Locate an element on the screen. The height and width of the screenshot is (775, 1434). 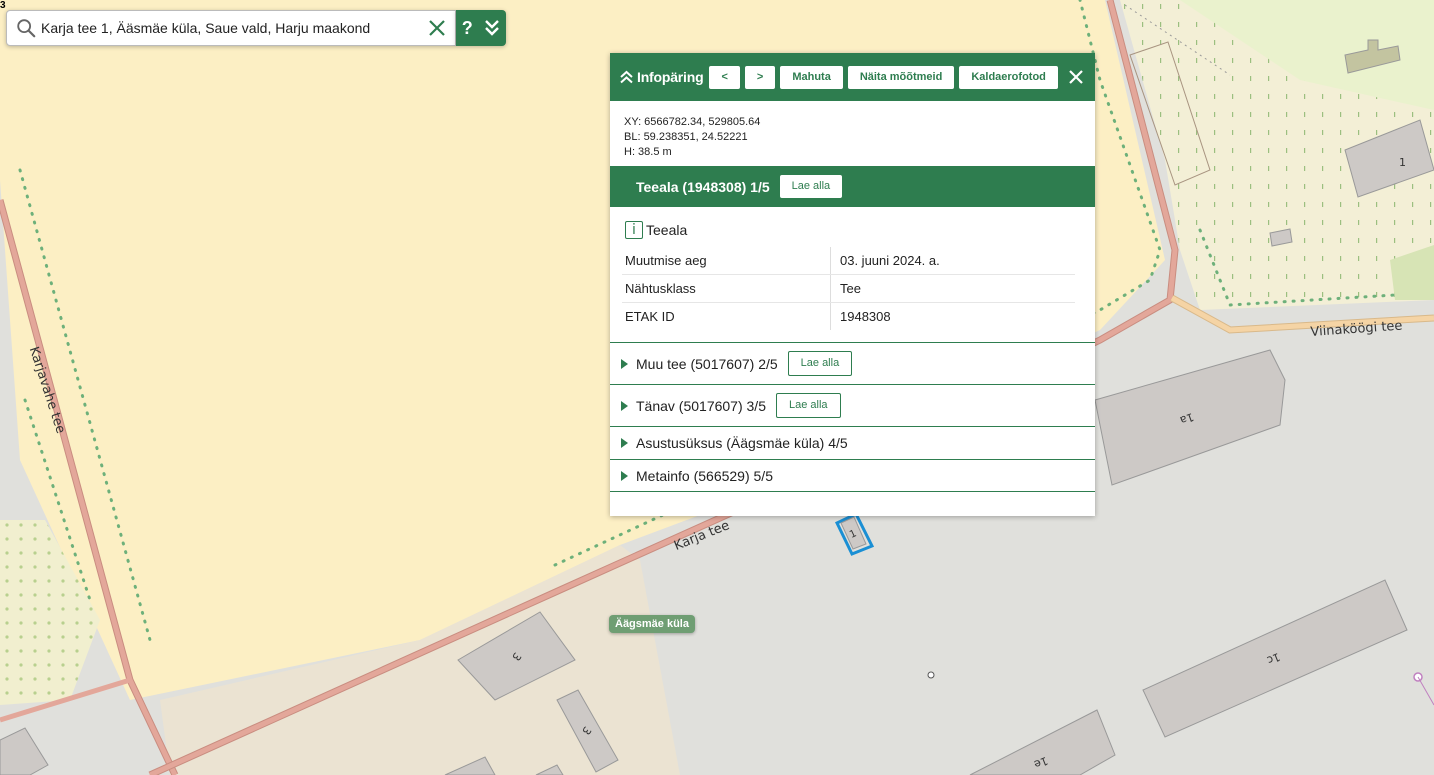
result-title: Tänav (5017607) 3/5 is located at coordinates (701, 405).